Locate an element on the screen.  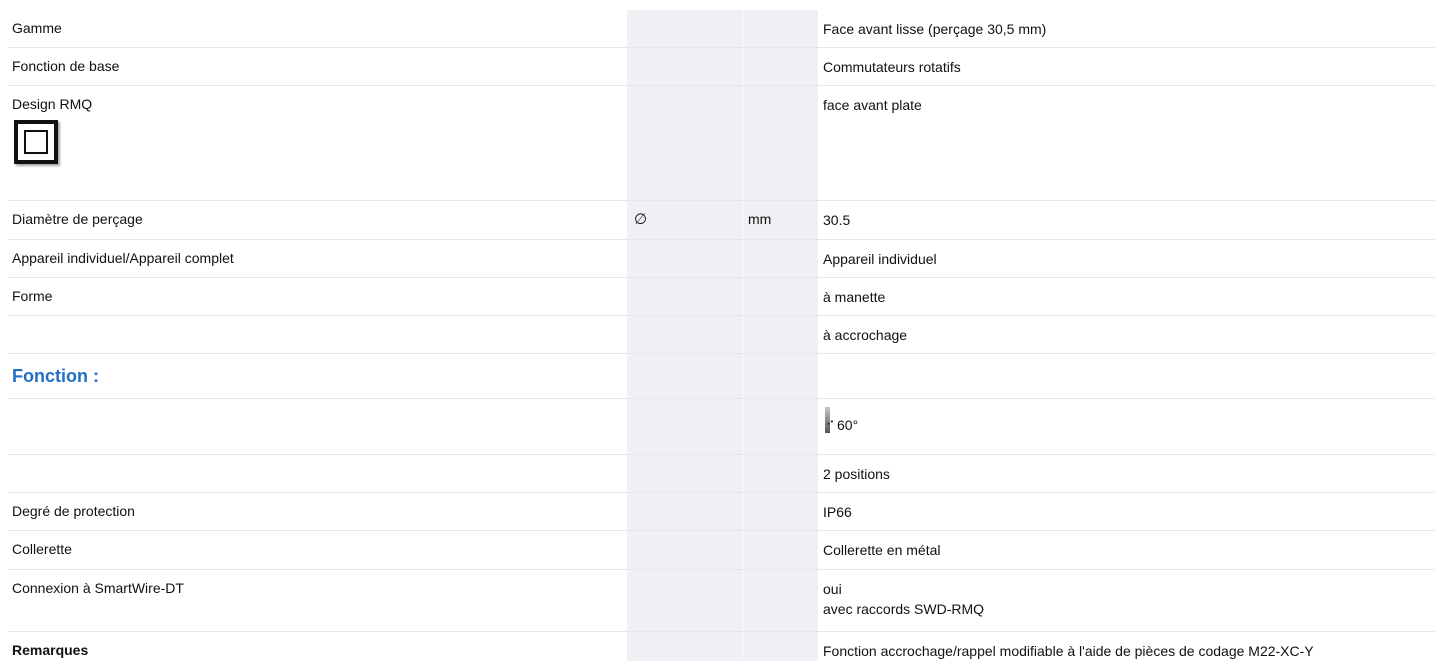
spec-value: Face avant lisse (perçage 30,5 mm) is located at coordinates (935, 29).